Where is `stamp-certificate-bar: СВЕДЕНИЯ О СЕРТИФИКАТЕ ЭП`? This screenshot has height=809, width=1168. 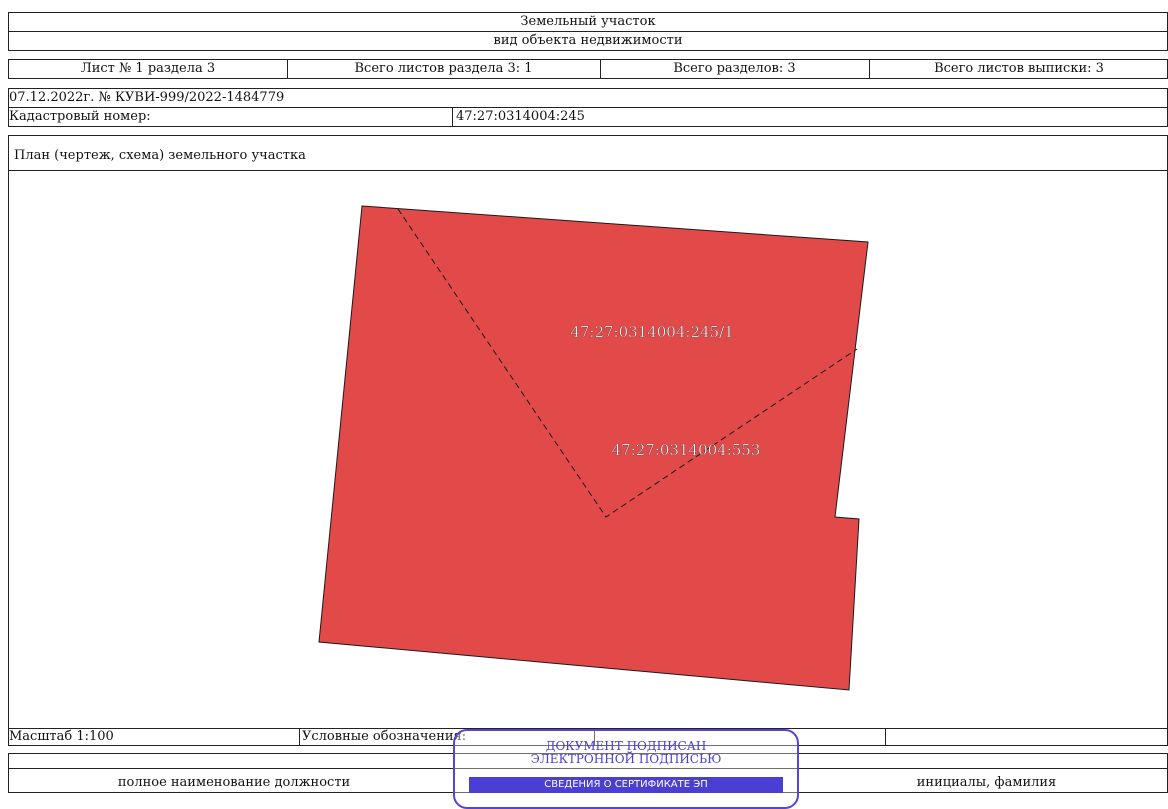
stamp-certificate-bar: СВЕДЕНИЯ О СЕРТИФИКАТЕ ЭП is located at coordinates (626, 785).